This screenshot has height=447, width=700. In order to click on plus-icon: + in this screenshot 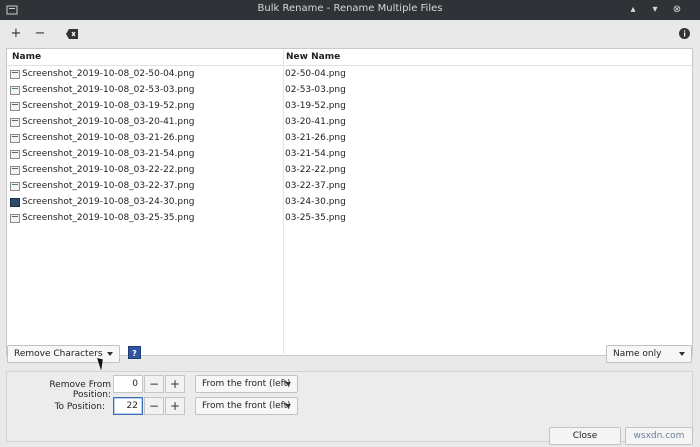, I will do `click(16, 33)`.